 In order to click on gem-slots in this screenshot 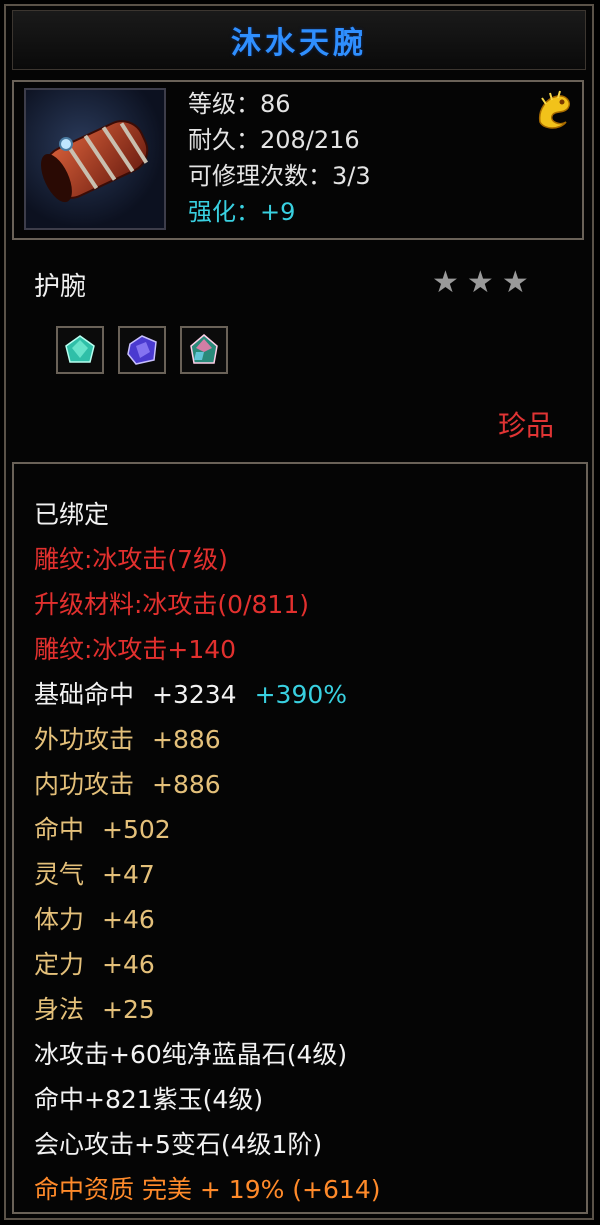, I will do `click(142, 350)`.